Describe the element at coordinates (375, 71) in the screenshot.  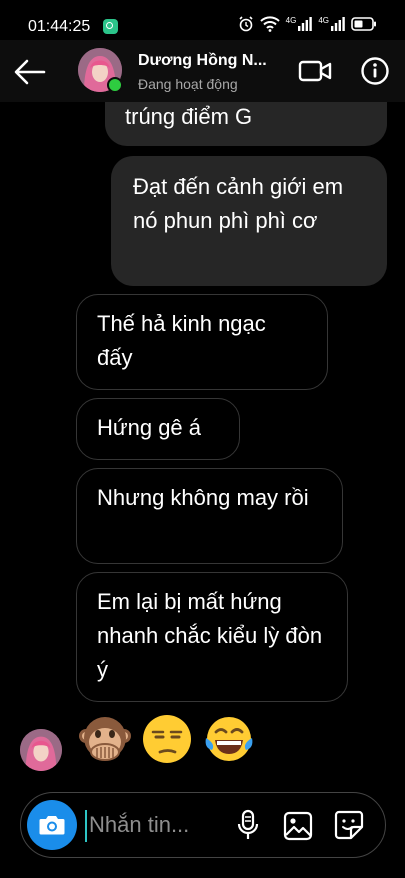
I see `info-icon` at that location.